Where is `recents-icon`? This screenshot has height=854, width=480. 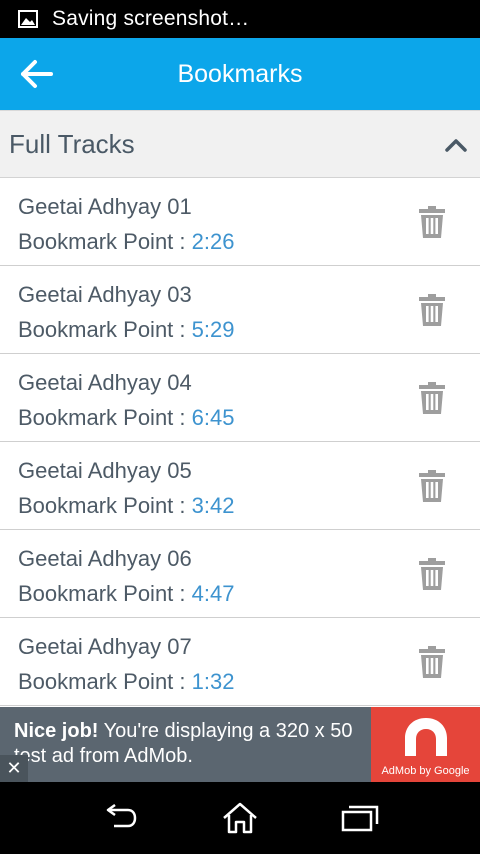
recents-icon is located at coordinates (360, 818).